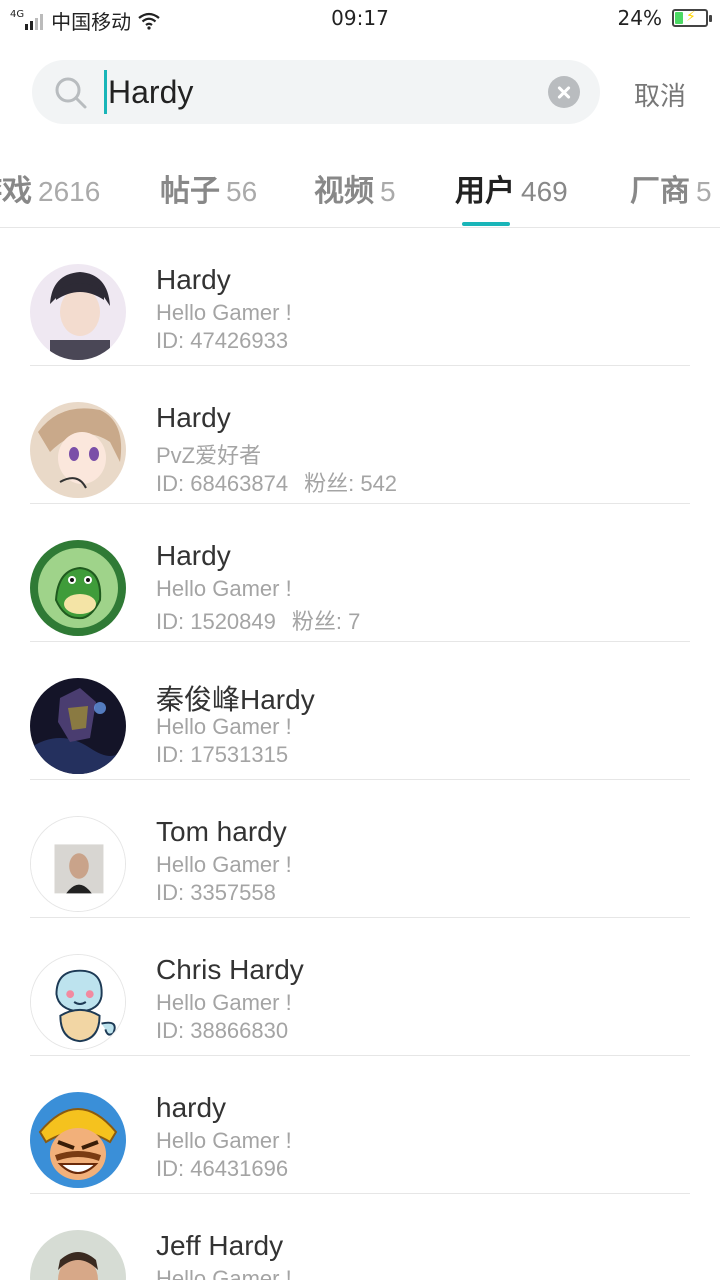  Describe the element at coordinates (679, 18) in the screenshot. I see `battery-level` at that location.